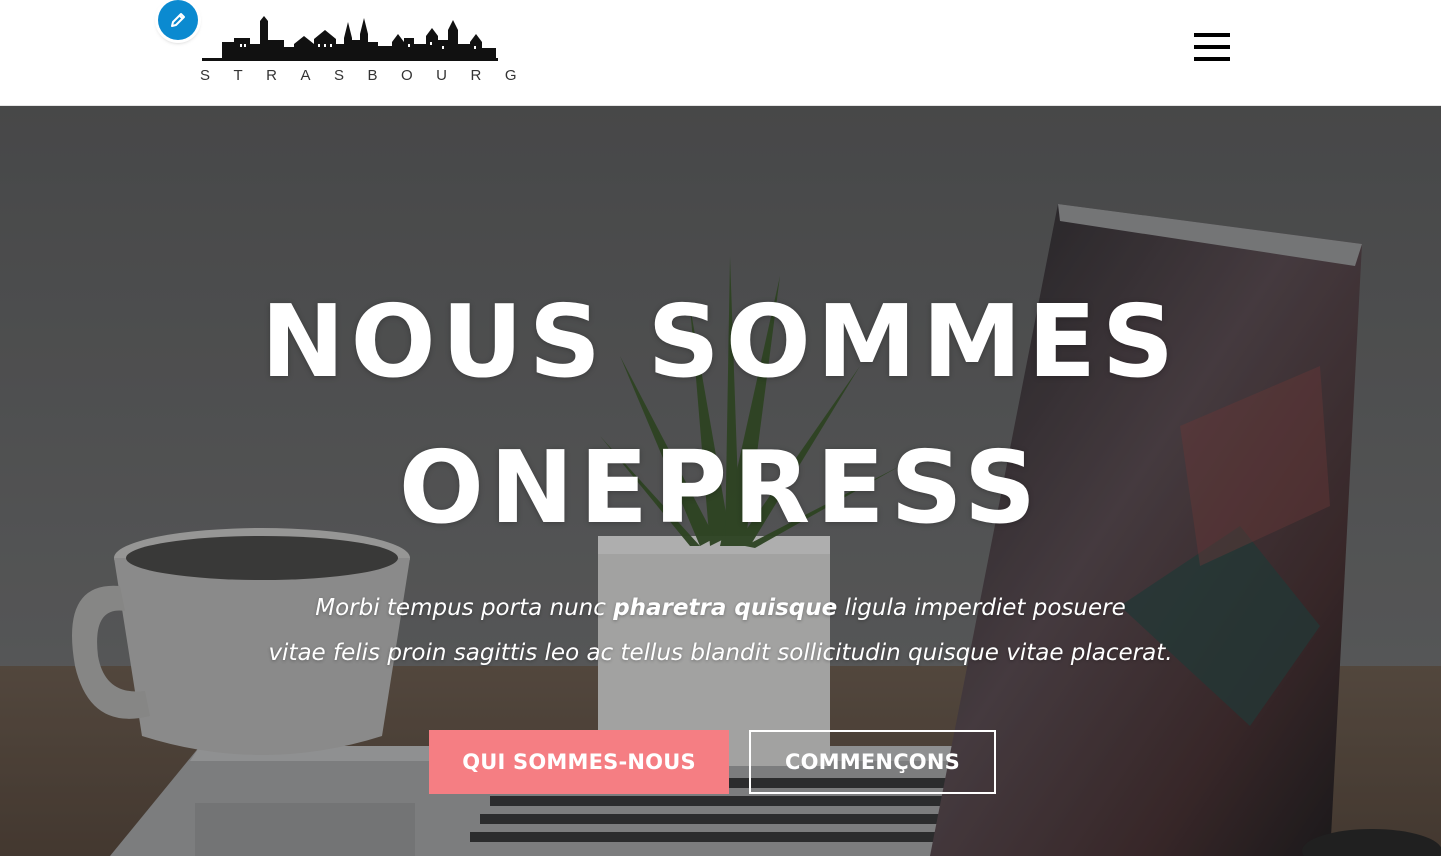 This screenshot has height=856, width=1441. I want to click on hero-subtitle-text: Morbi tempus porta nunc, so click(464, 608).